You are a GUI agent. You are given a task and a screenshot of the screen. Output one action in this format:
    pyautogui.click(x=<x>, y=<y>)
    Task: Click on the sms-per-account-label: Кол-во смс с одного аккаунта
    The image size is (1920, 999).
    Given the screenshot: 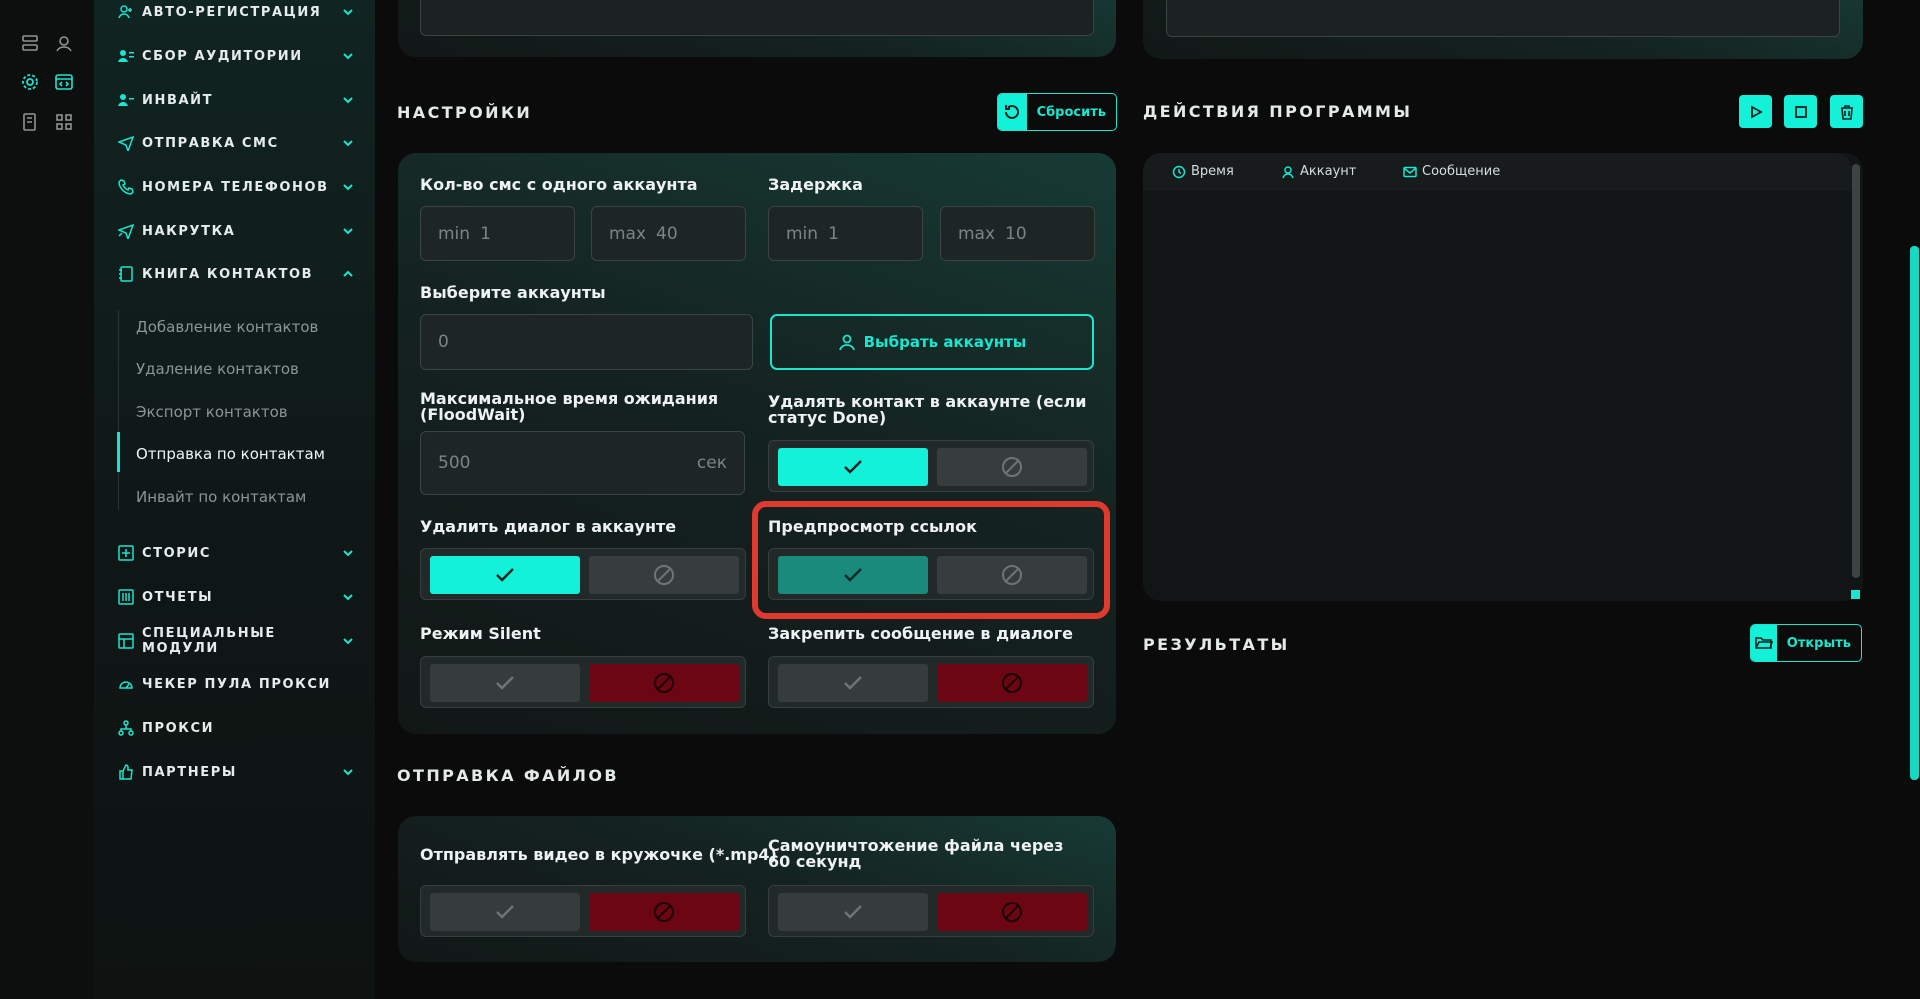 What is the action you would take?
    pyautogui.click(x=559, y=184)
    